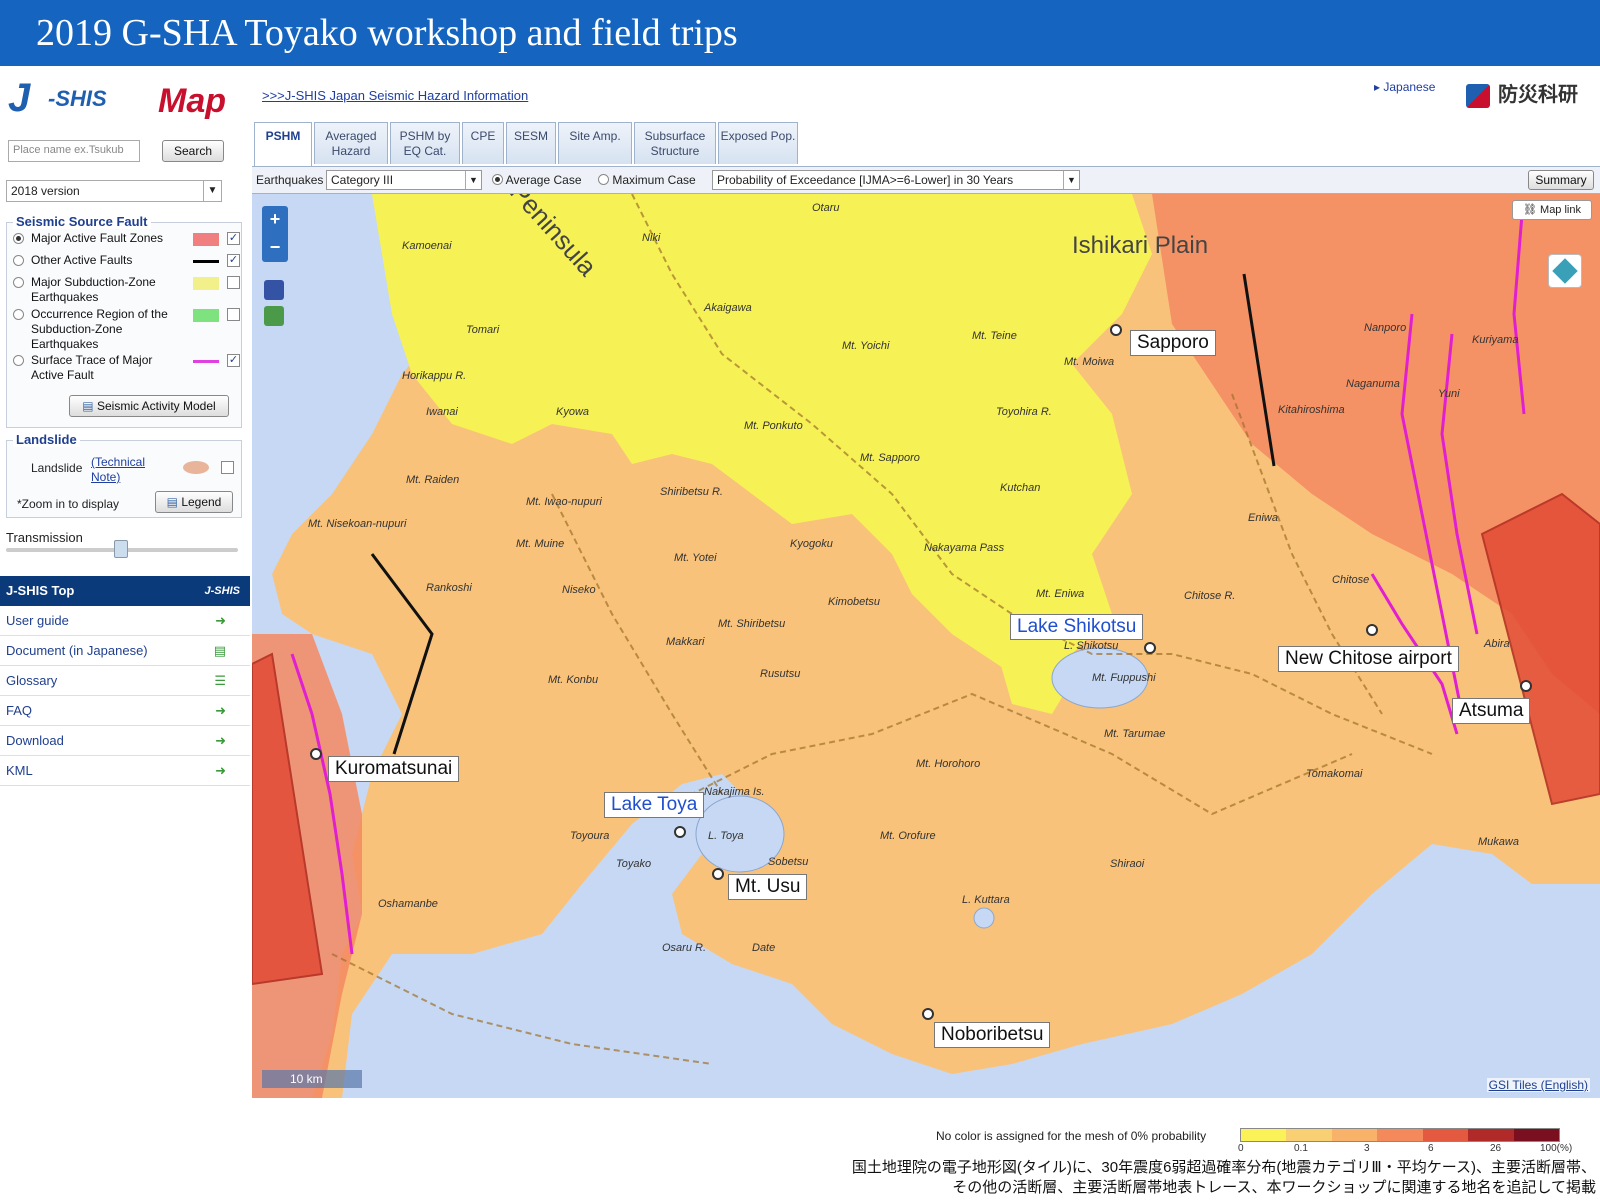  What do you see at coordinates (274, 316) in the screenshot?
I see `refresh-icon` at bounding box center [274, 316].